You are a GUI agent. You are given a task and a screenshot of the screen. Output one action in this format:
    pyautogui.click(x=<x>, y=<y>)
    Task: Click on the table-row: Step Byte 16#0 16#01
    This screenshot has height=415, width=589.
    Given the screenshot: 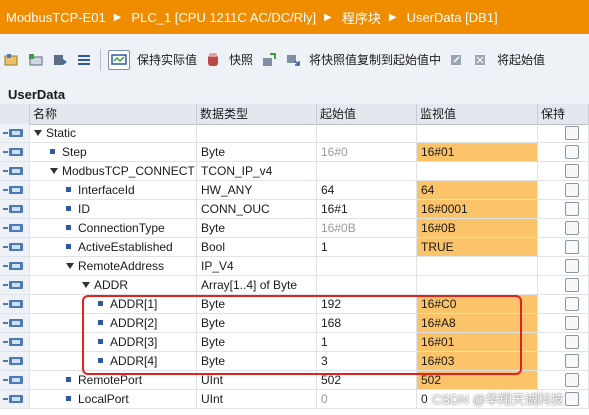 What is the action you would take?
    pyautogui.click(x=294, y=152)
    